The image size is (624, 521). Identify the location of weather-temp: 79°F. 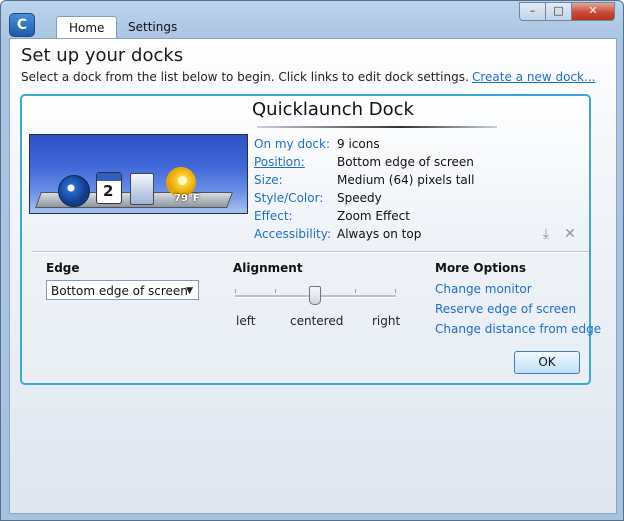
(187, 198).